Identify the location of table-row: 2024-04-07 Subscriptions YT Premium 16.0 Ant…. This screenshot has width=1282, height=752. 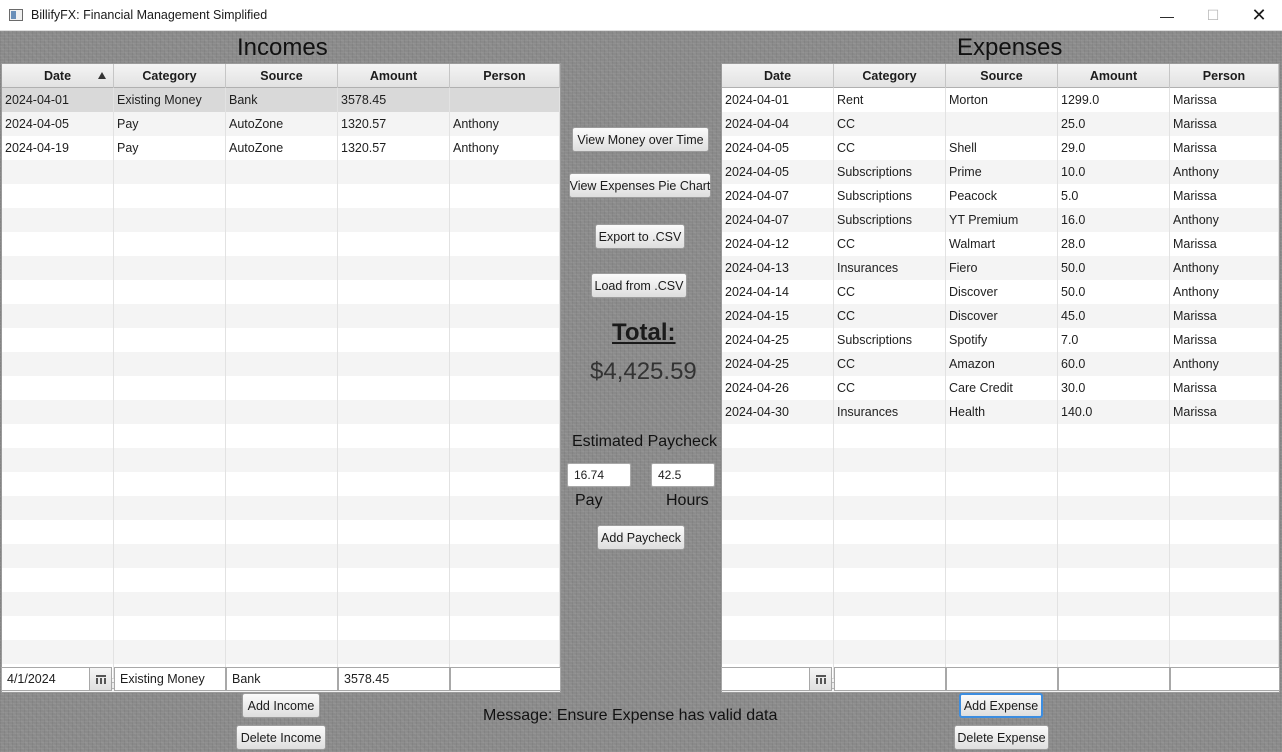
(1000, 220).